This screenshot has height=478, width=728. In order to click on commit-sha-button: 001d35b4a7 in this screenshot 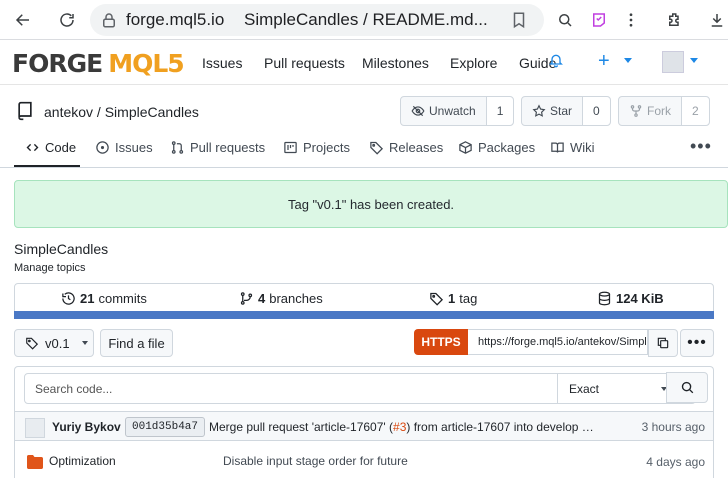, I will do `click(165, 427)`.